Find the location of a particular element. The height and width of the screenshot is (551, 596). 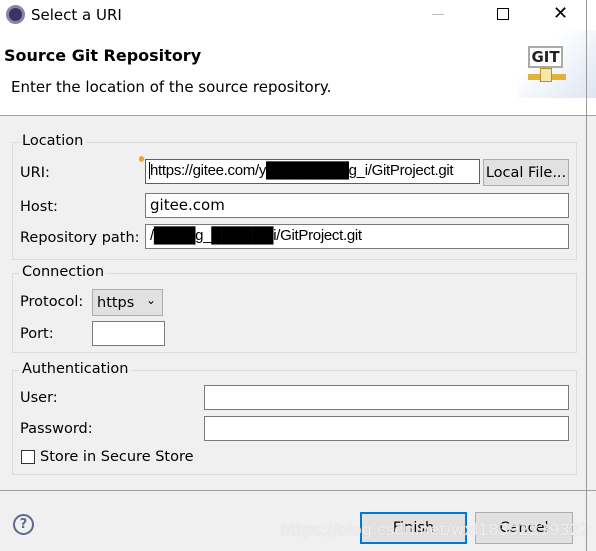

window-edge is located at coordinates (586, 275).